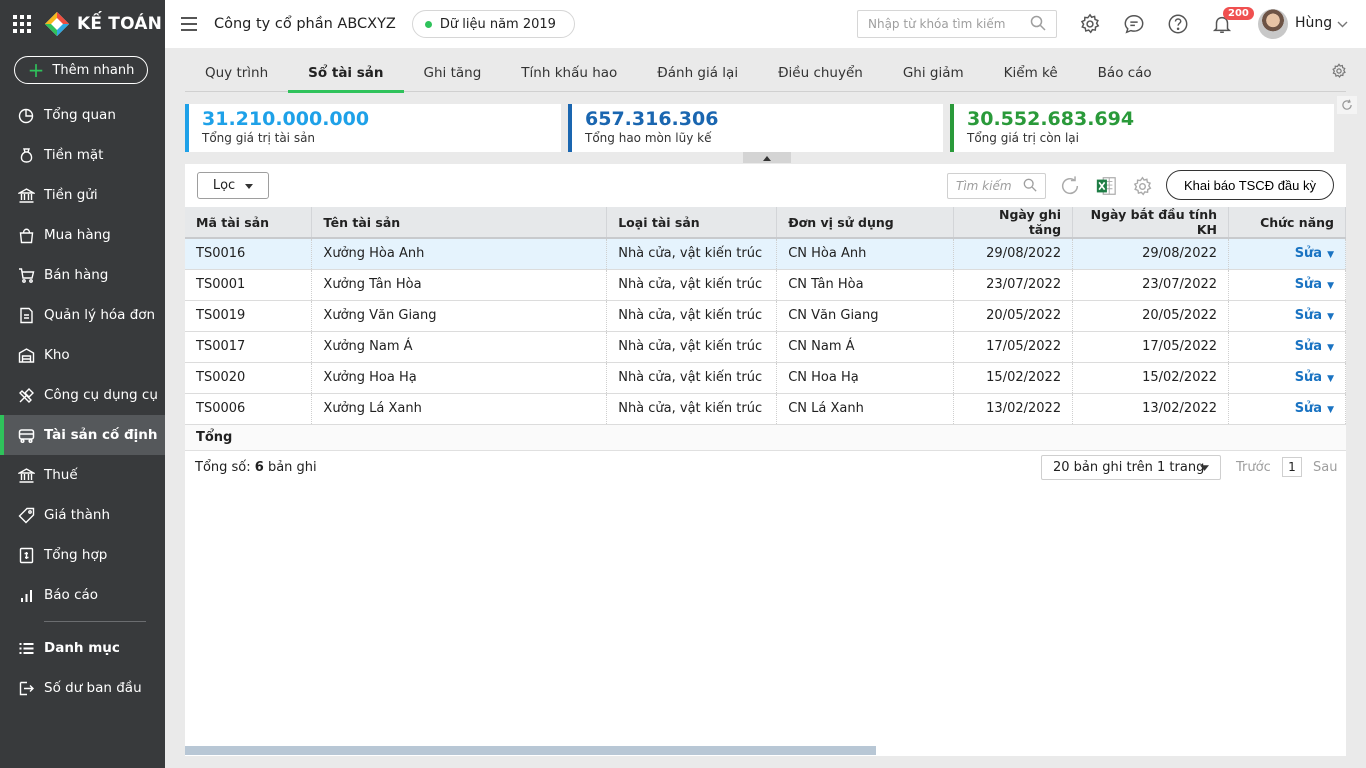 This screenshot has height=768, width=1366. What do you see at coordinates (82, 355) in the screenshot?
I see `sidebar-item-kho: Kho` at bounding box center [82, 355].